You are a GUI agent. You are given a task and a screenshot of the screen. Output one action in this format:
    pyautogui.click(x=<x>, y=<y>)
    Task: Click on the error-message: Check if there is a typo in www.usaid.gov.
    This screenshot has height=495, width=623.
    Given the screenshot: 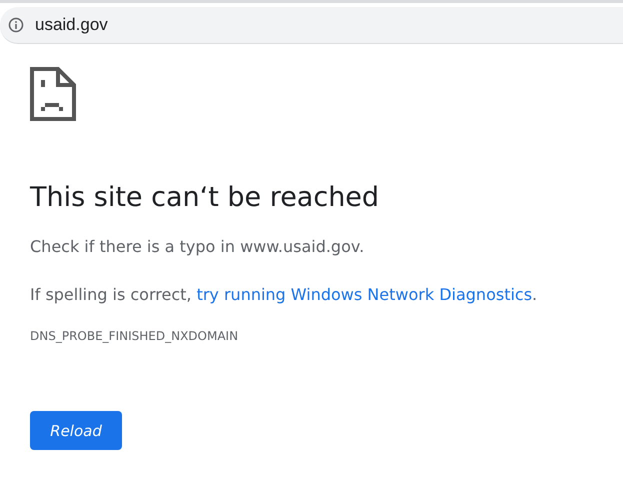 What is the action you would take?
    pyautogui.click(x=198, y=247)
    